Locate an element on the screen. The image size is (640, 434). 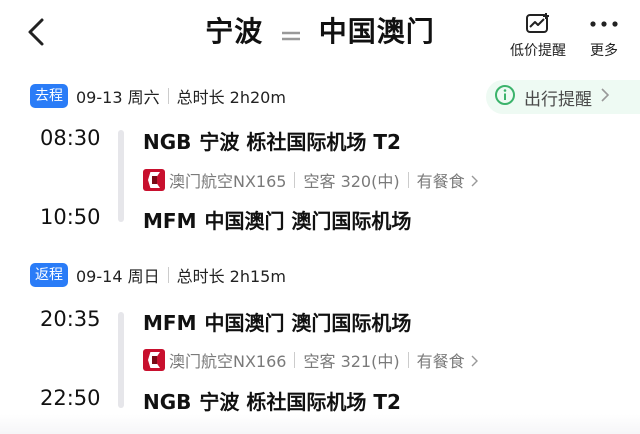
outbound-timeline is located at coordinates (121, 176).